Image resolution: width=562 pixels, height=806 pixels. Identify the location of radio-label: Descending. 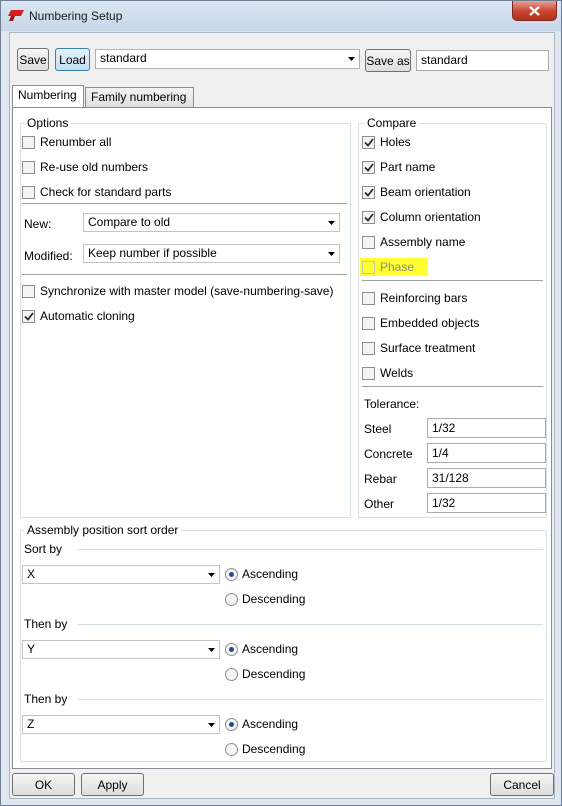
(274, 674).